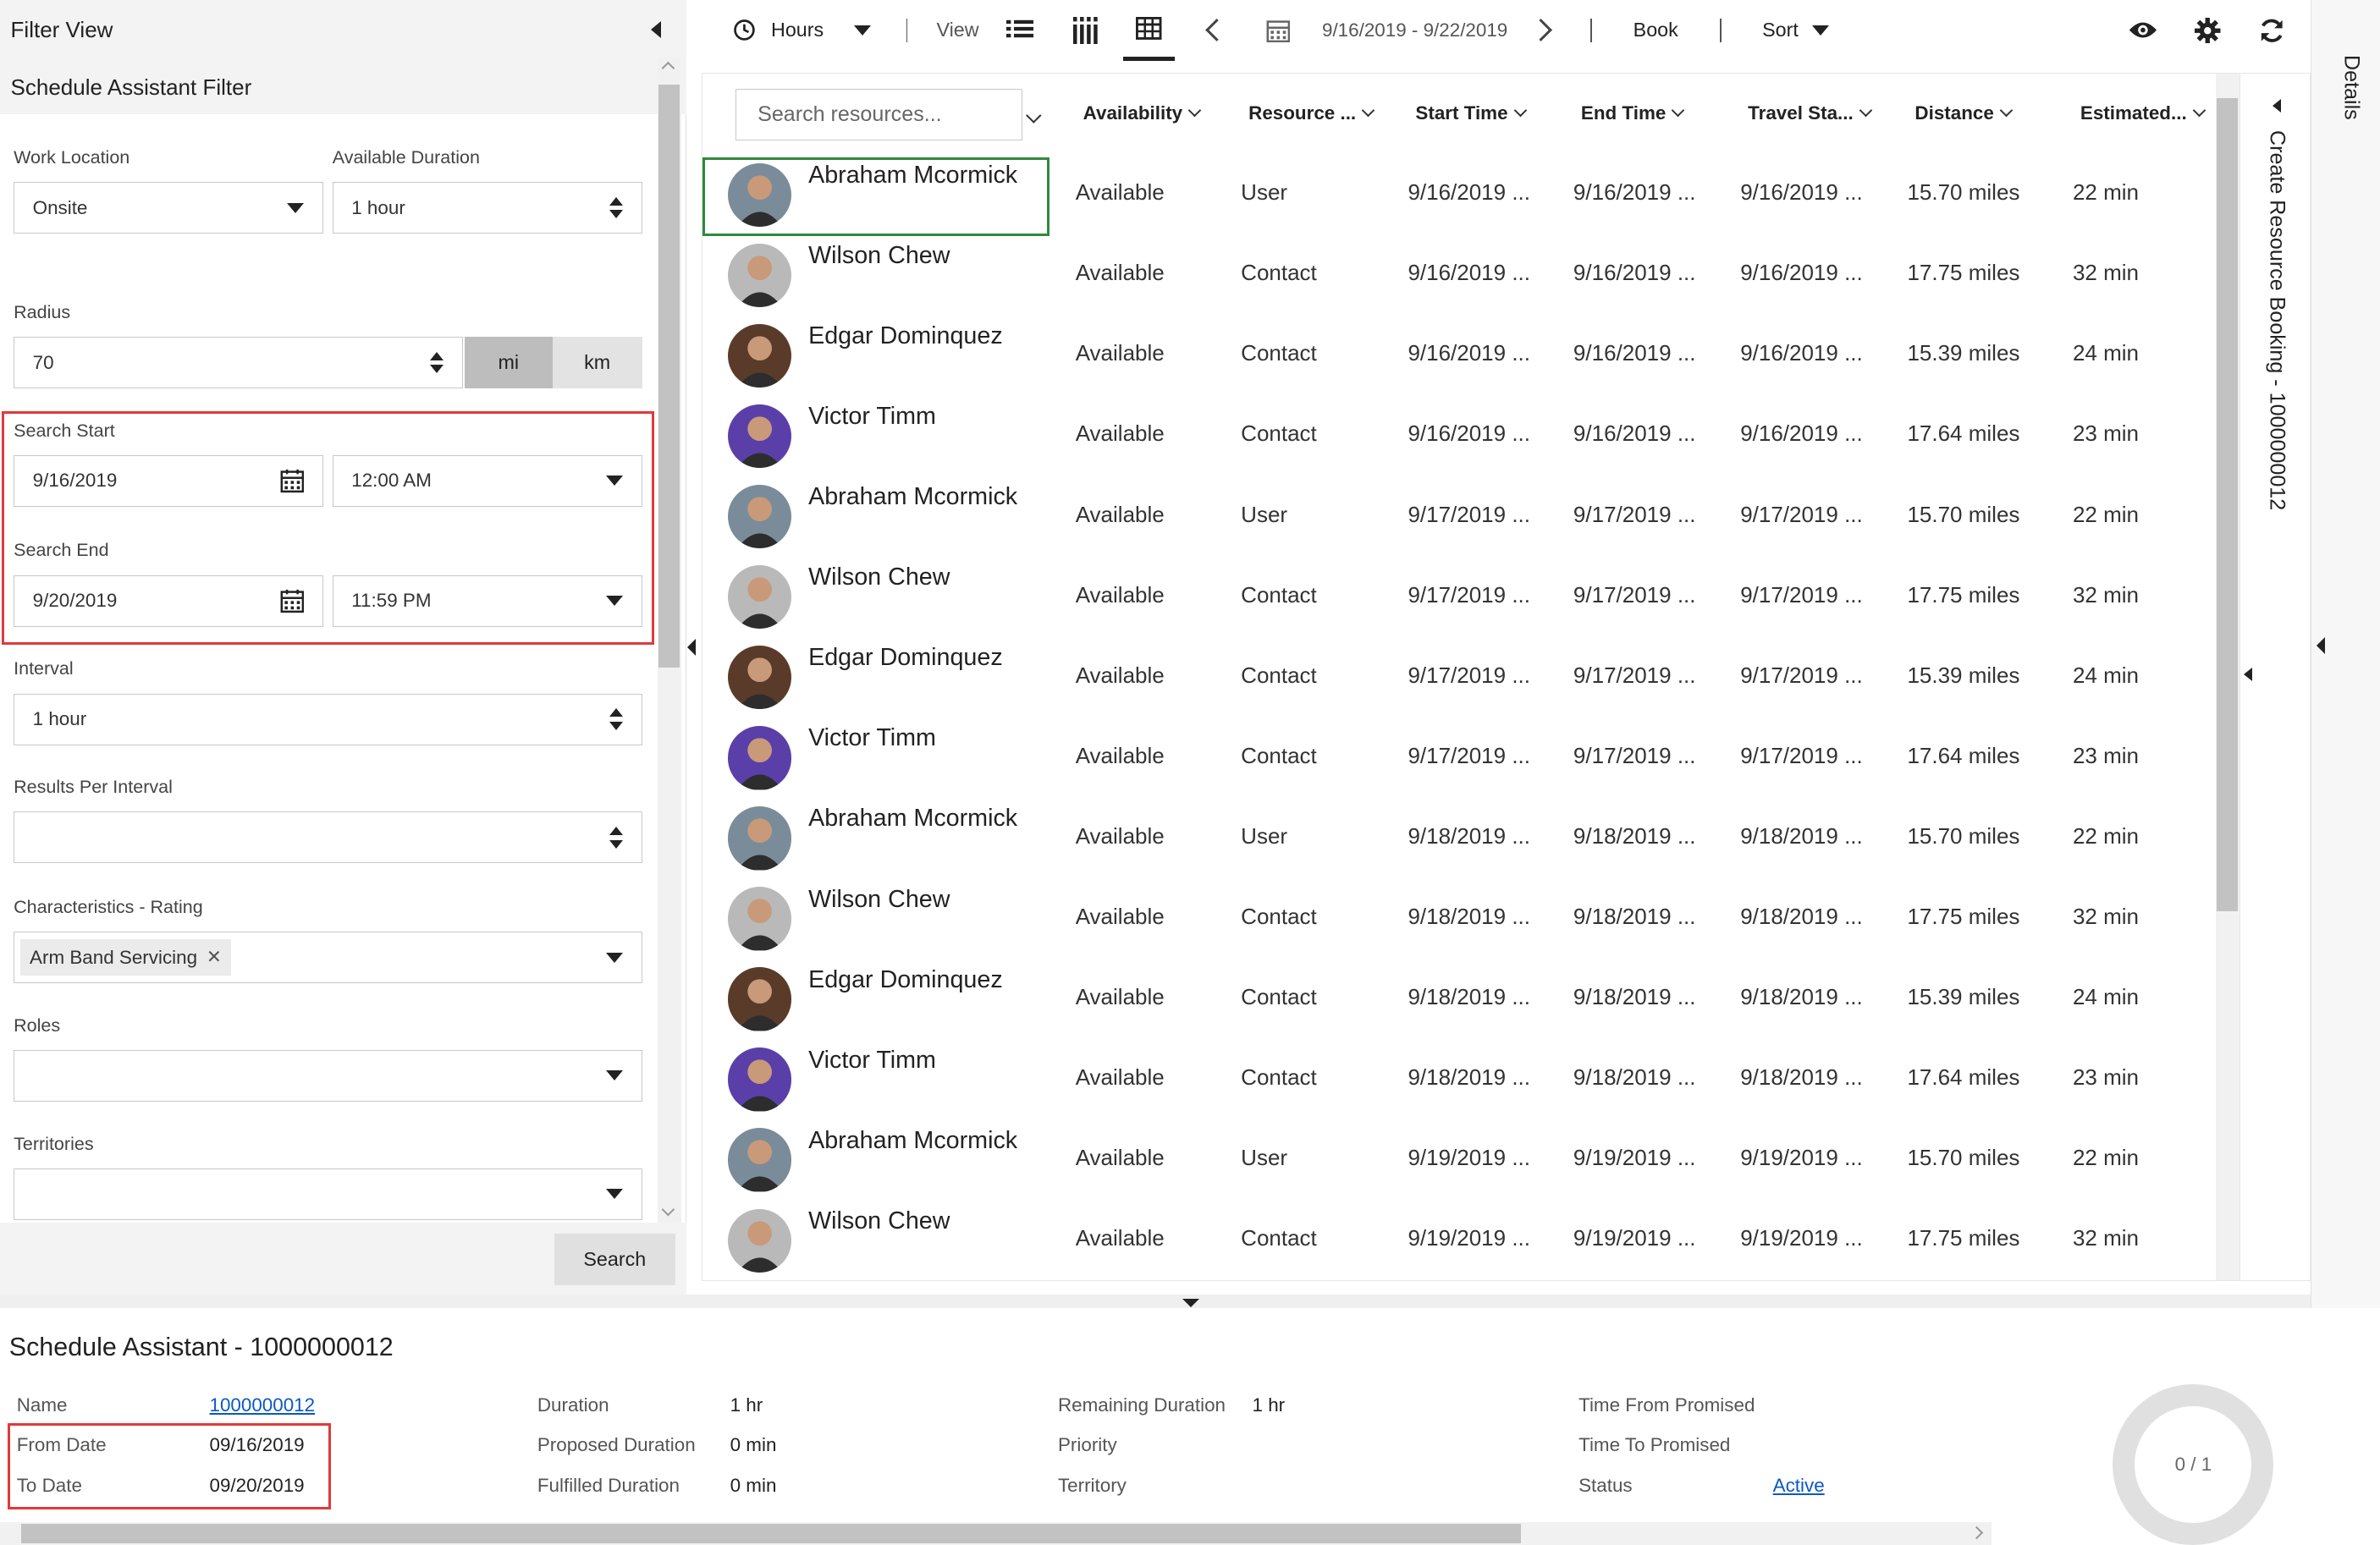 The height and width of the screenshot is (1545, 2380). Describe the element at coordinates (1149, 30) in the screenshot. I see `grid-view-button` at that location.